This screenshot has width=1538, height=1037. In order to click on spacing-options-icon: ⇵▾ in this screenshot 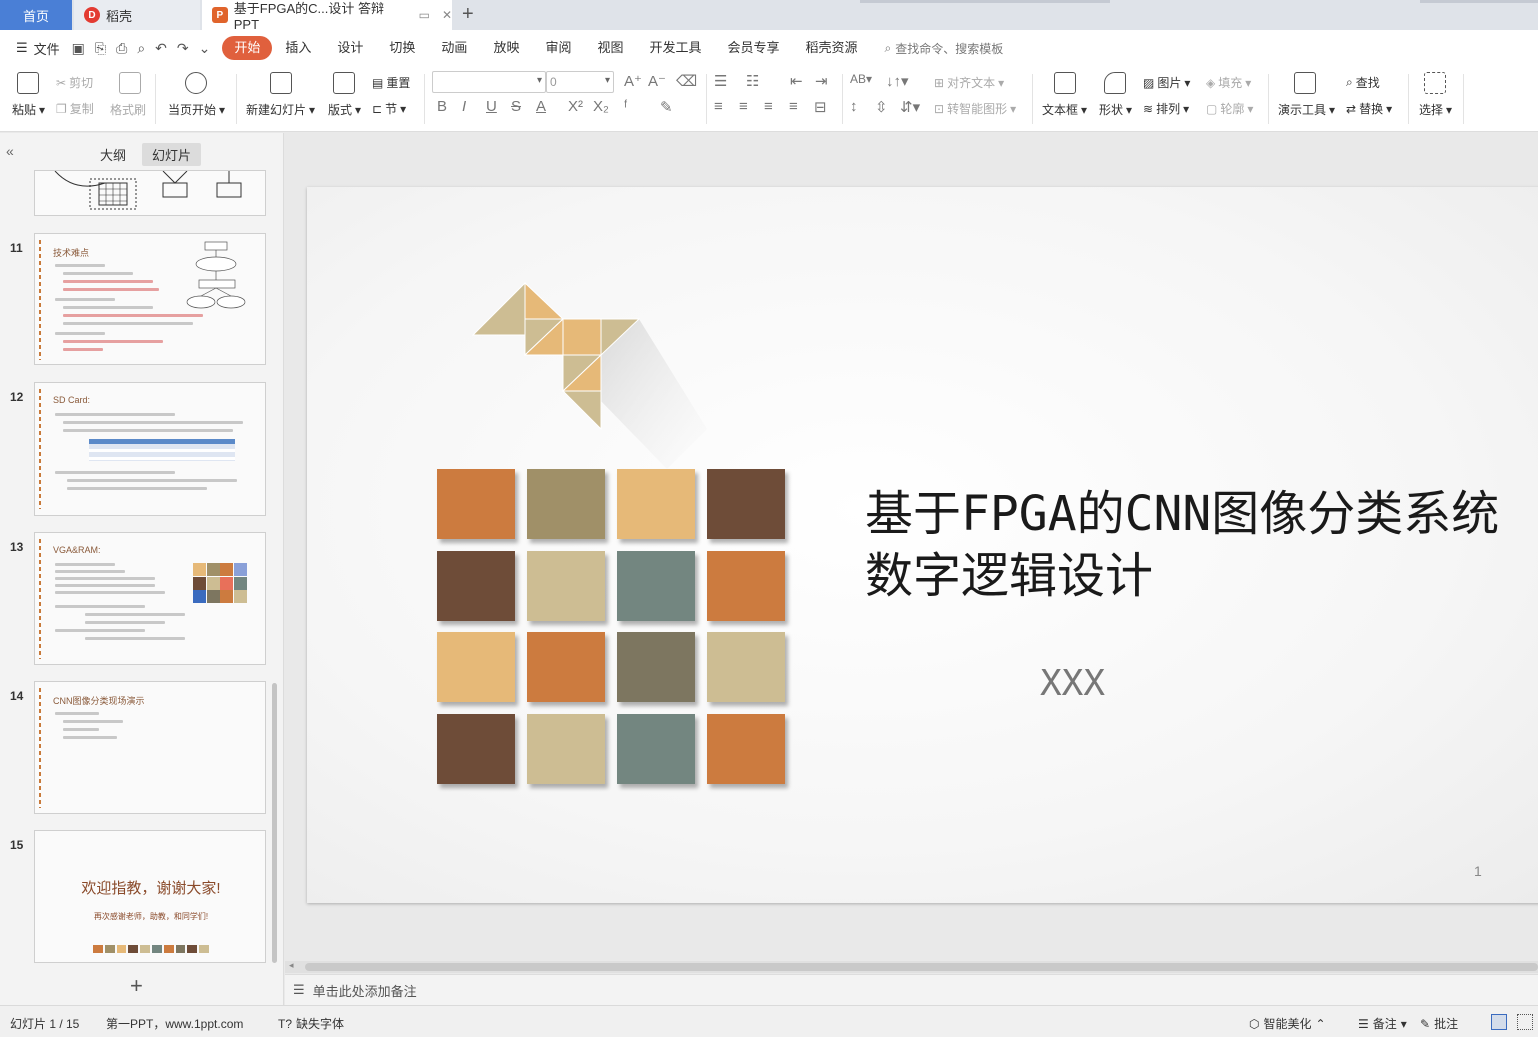, I will do `click(910, 107)`.